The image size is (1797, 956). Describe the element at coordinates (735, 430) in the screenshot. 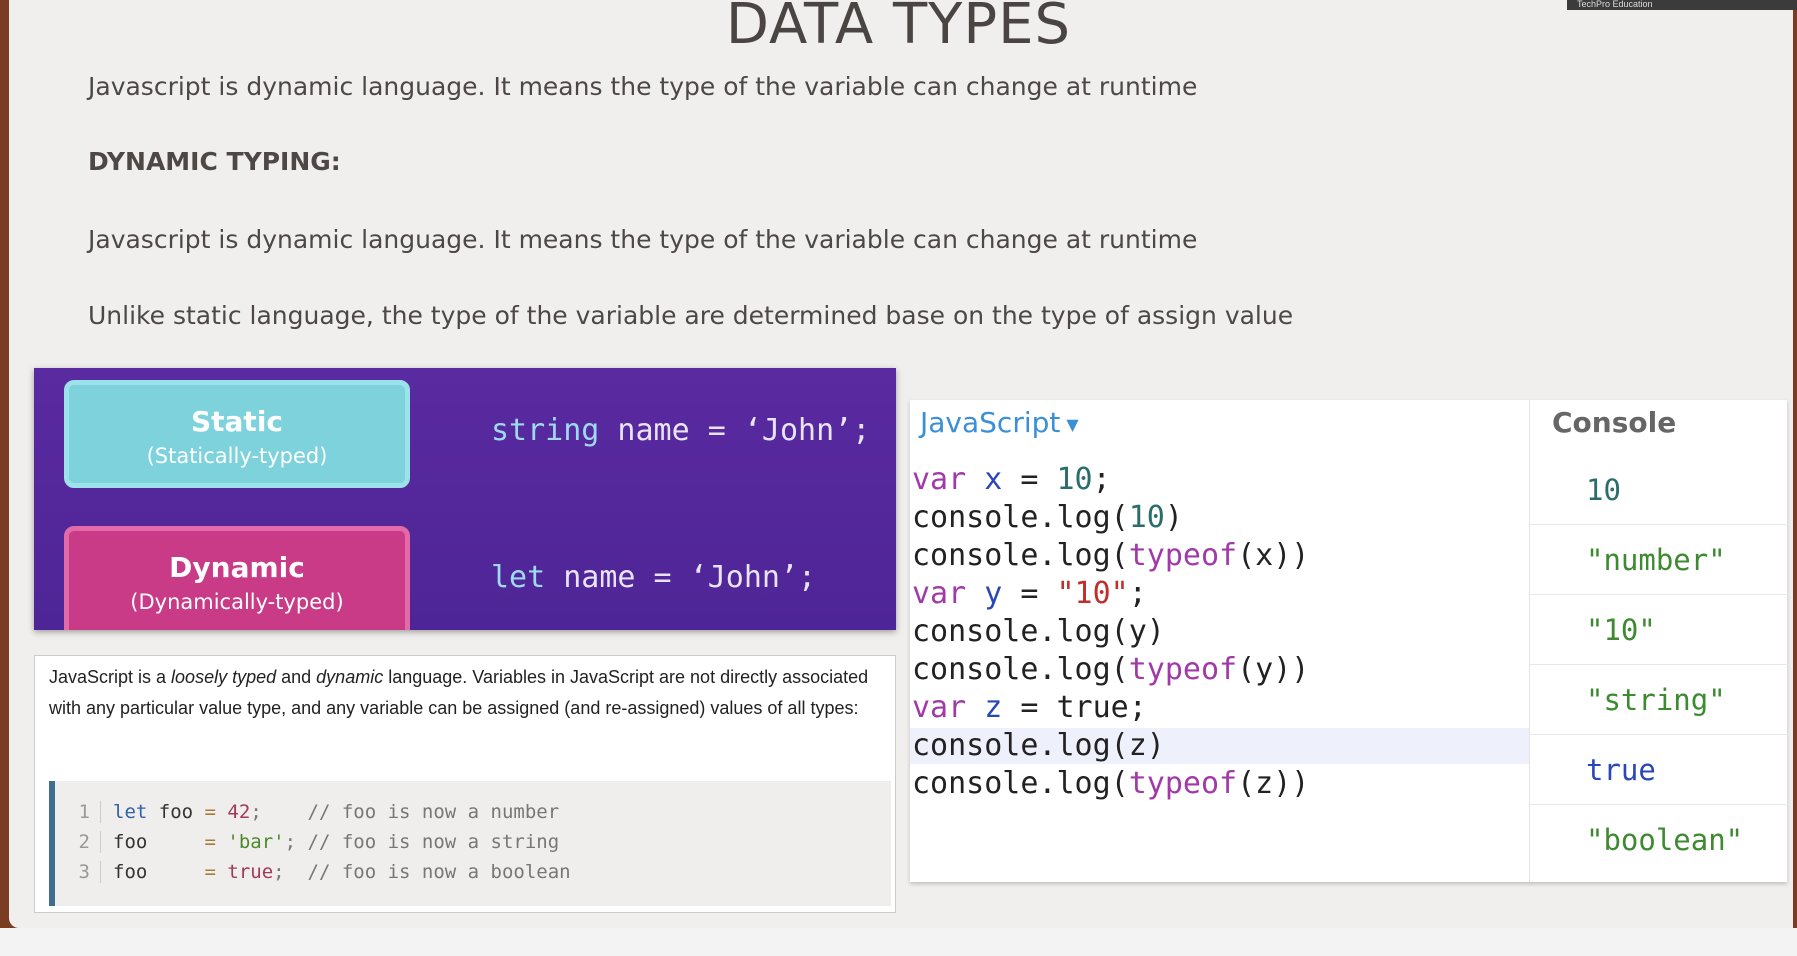

I see `static-code-rest: name = ‘John’;` at that location.